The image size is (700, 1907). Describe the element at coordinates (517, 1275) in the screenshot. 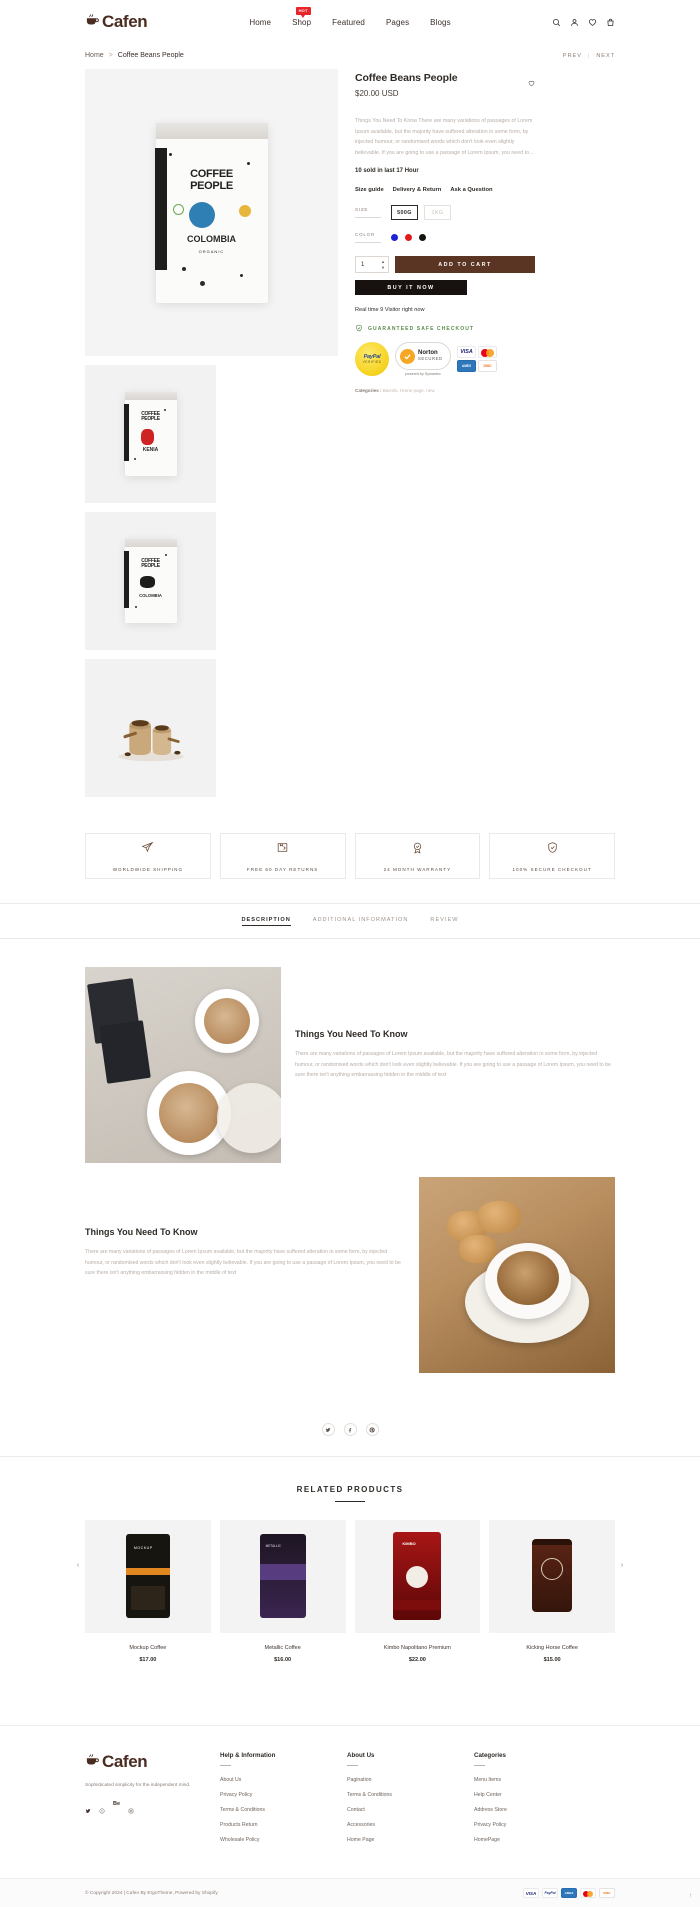

I see `coffee-cup-photo` at that location.